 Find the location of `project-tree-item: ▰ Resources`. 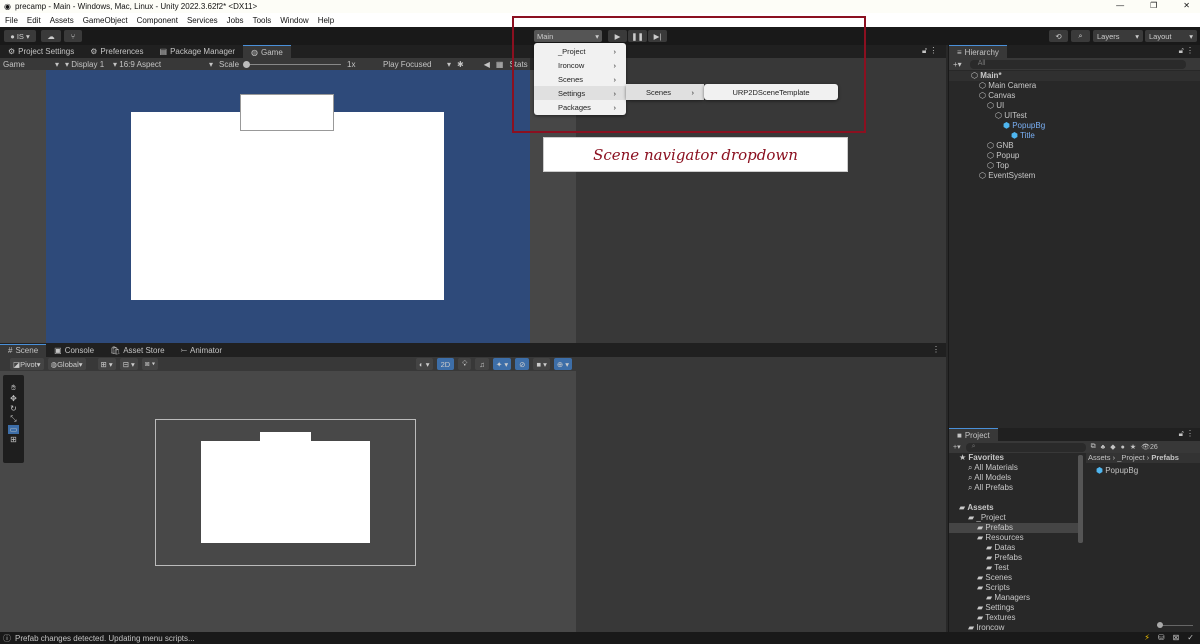

project-tree-item: ▰ Resources is located at coordinates (1014, 538).